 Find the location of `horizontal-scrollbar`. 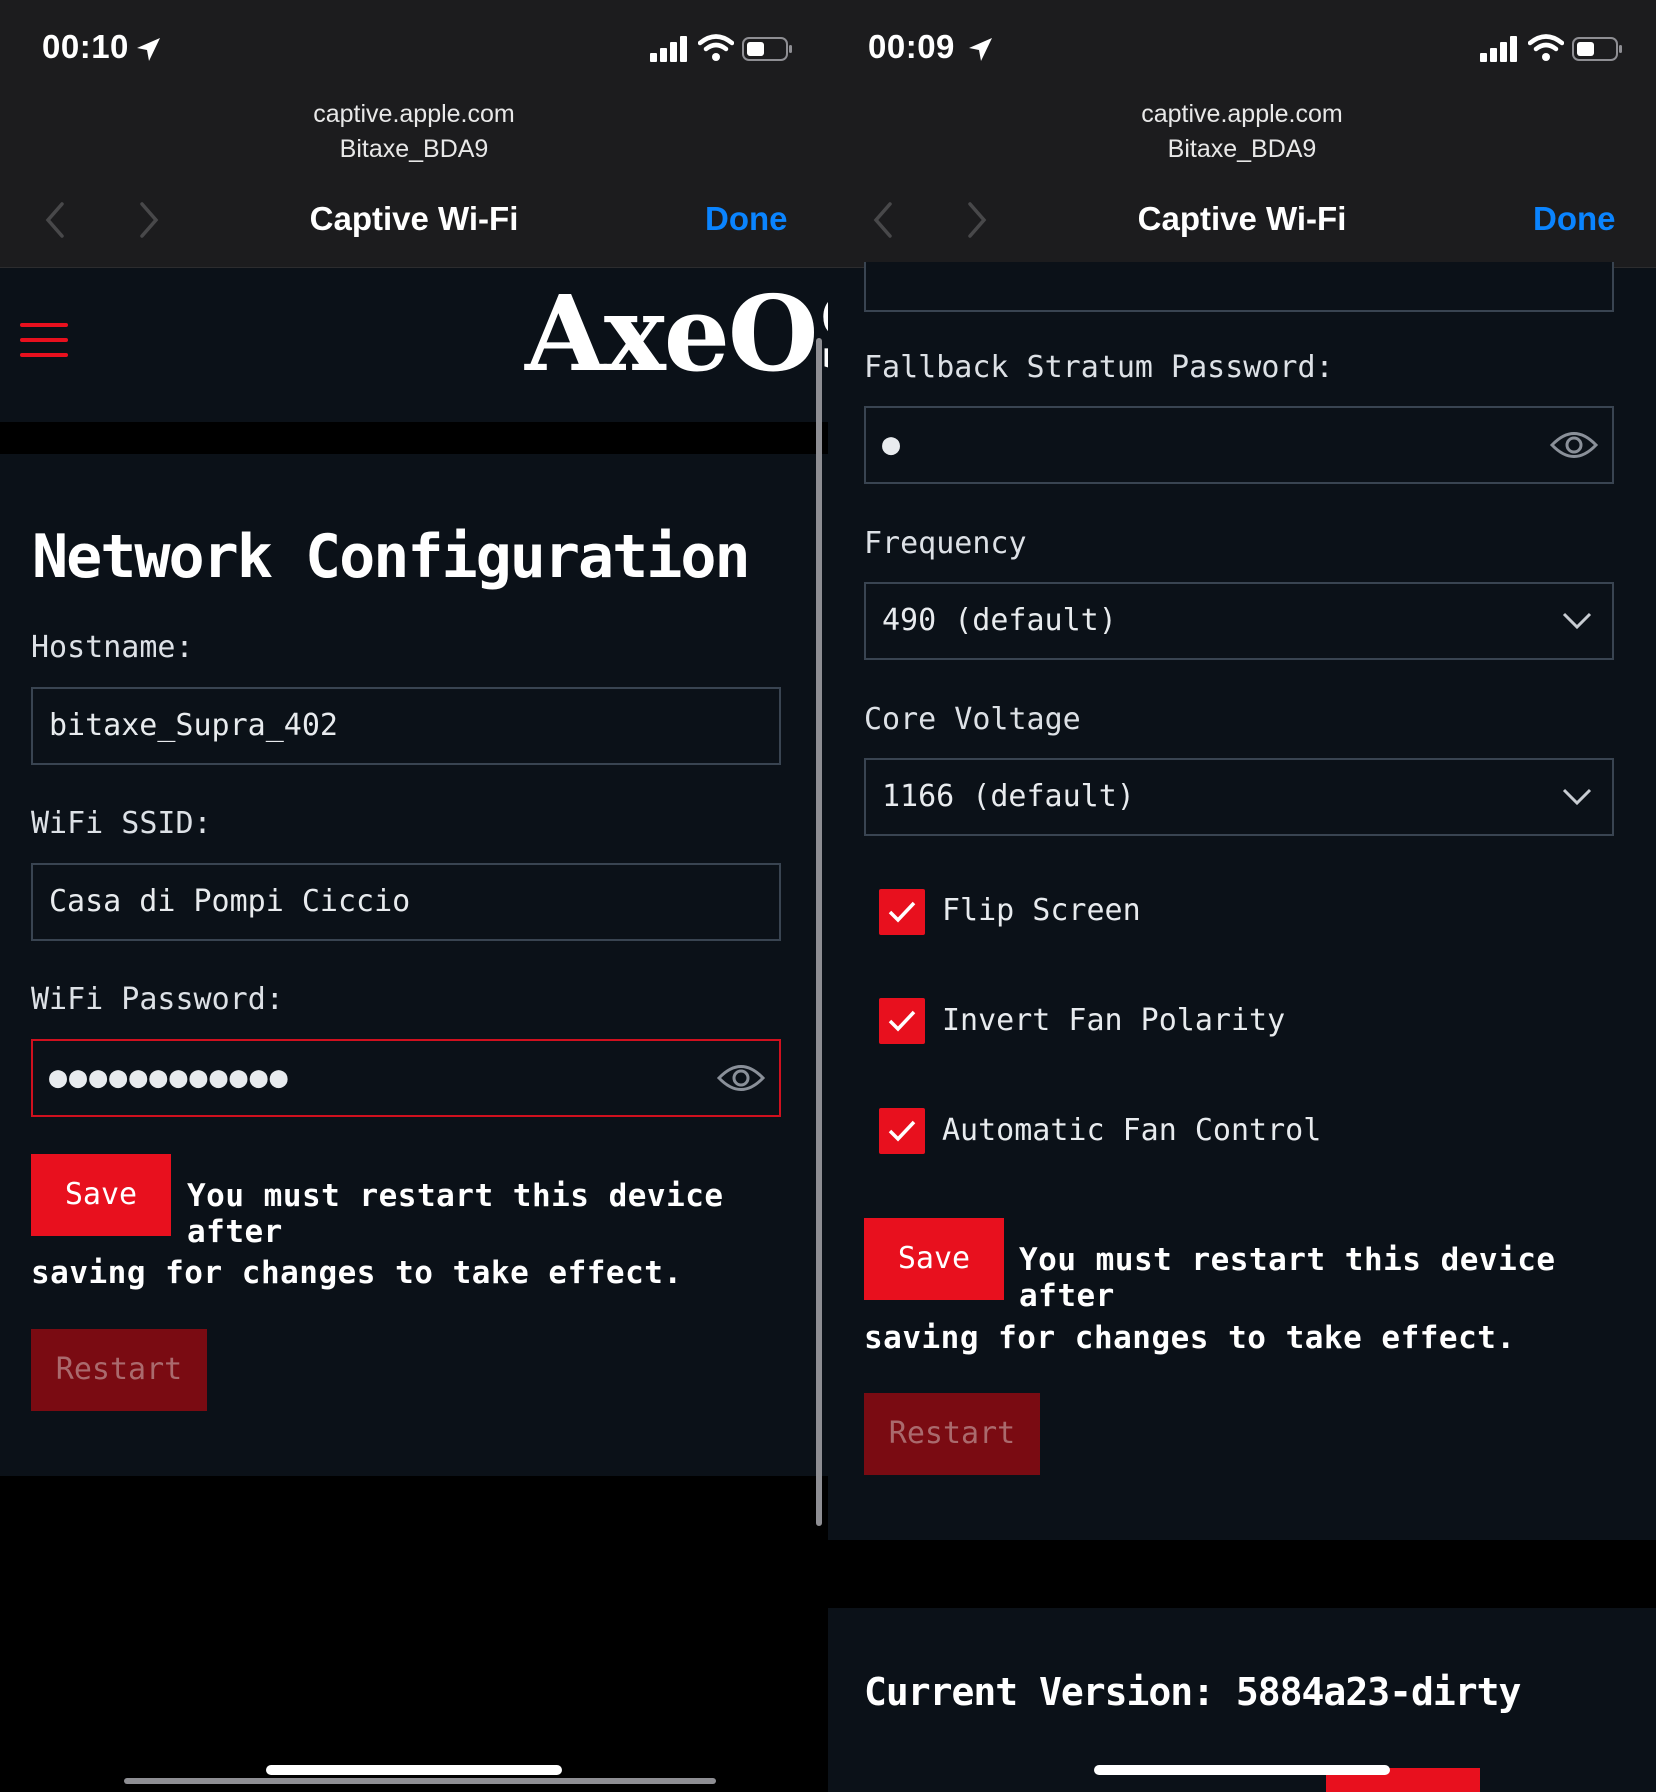

horizontal-scrollbar is located at coordinates (420, 1781).